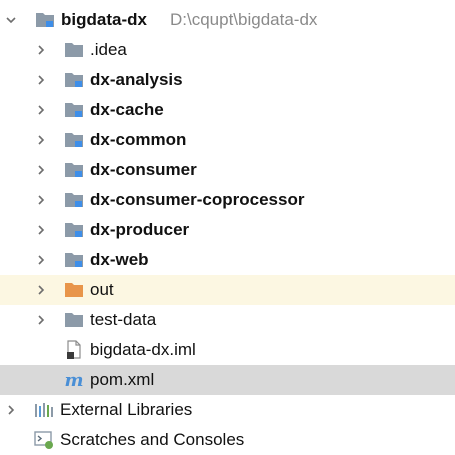 This screenshot has width=455, height=455. What do you see at coordinates (126, 410) in the screenshot?
I see `tree-item-label: External Libraries` at bounding box center [126, 410].